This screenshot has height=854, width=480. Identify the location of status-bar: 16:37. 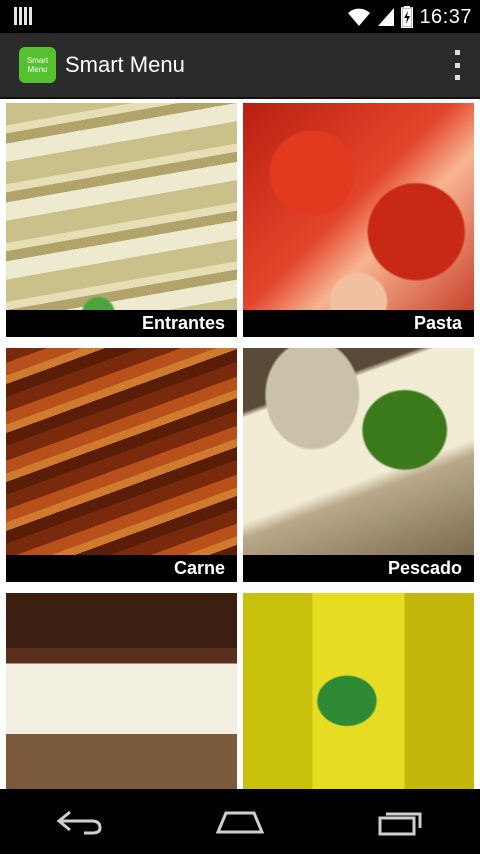
(240, 16).